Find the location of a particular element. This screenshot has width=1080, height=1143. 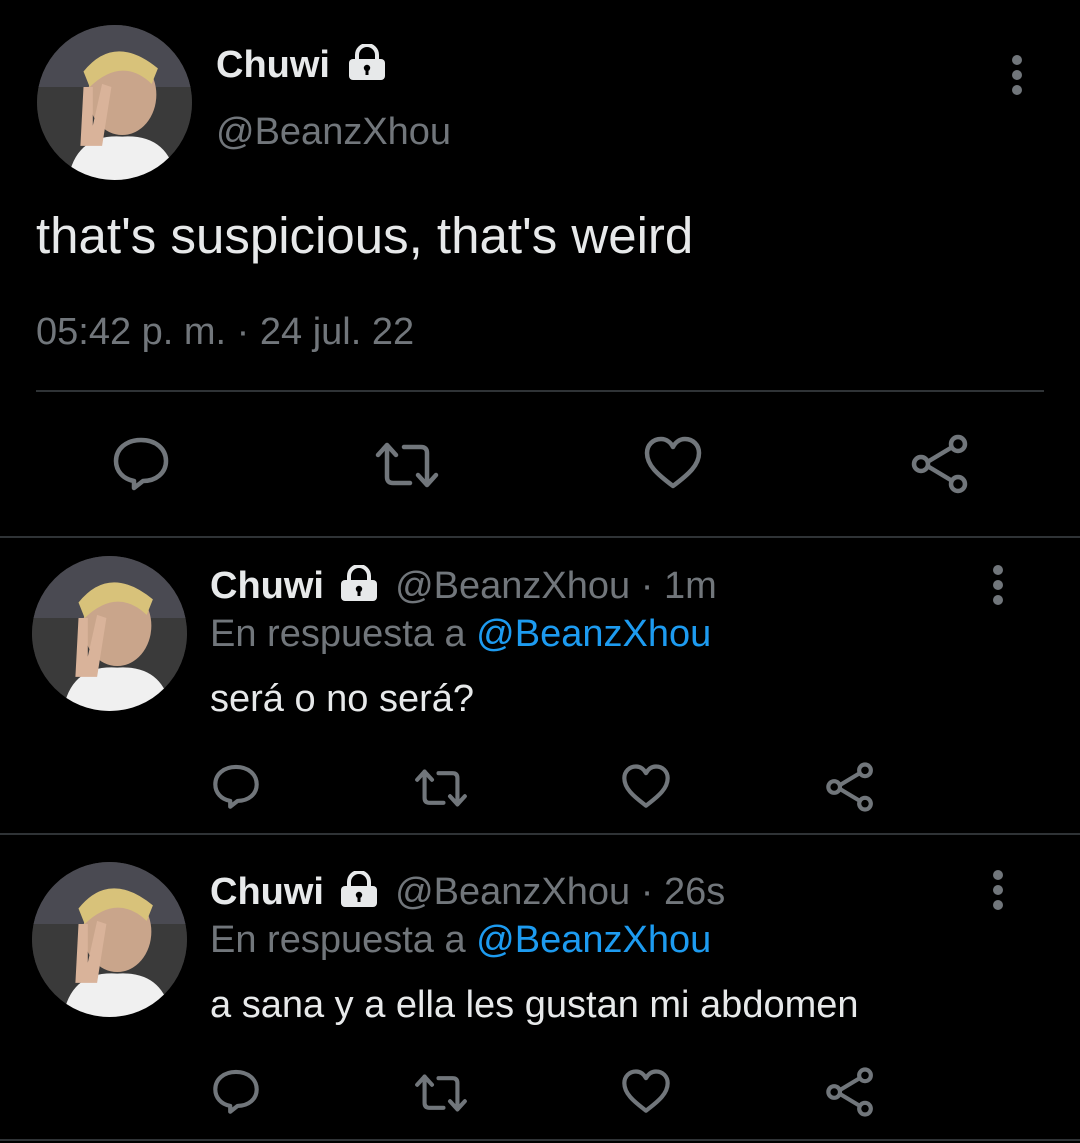

tweet-age: 26s is located at coordinates (694, 892).